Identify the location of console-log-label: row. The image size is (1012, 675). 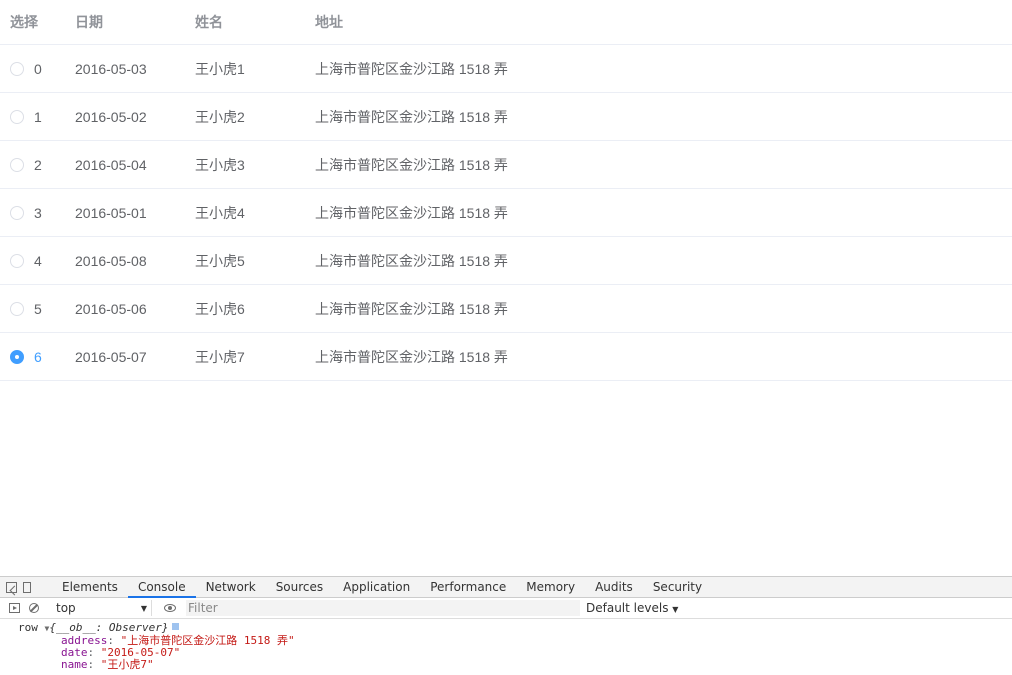
(28, 627).